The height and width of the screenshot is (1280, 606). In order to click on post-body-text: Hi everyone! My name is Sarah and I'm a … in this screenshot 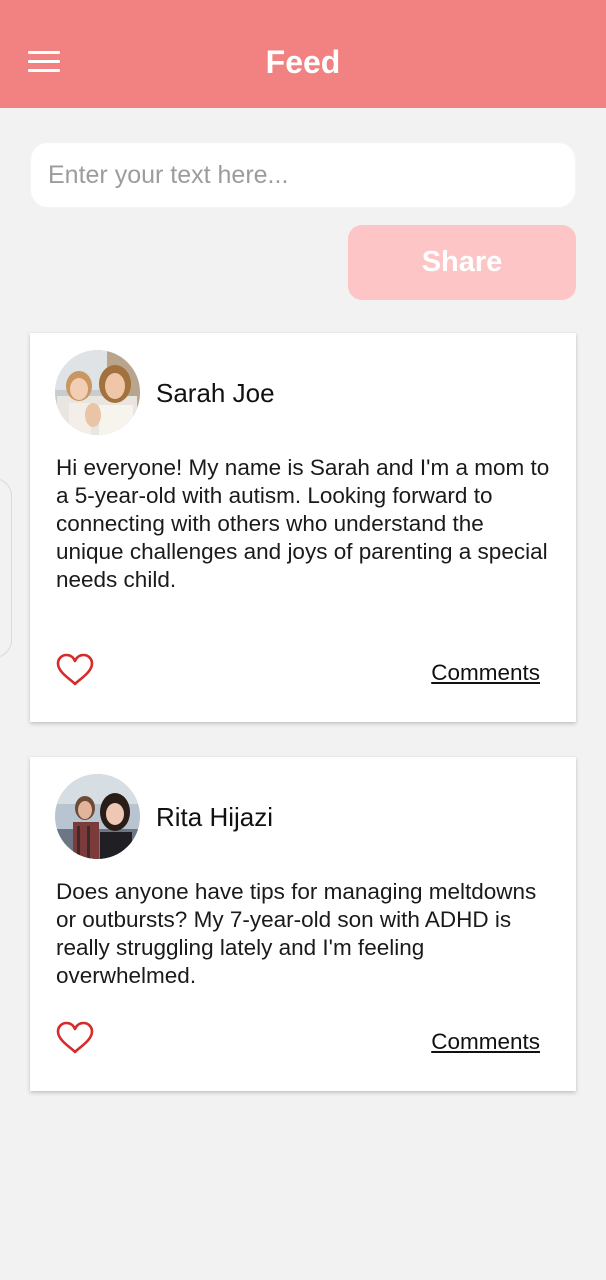, I will do `click(303, 523)`.